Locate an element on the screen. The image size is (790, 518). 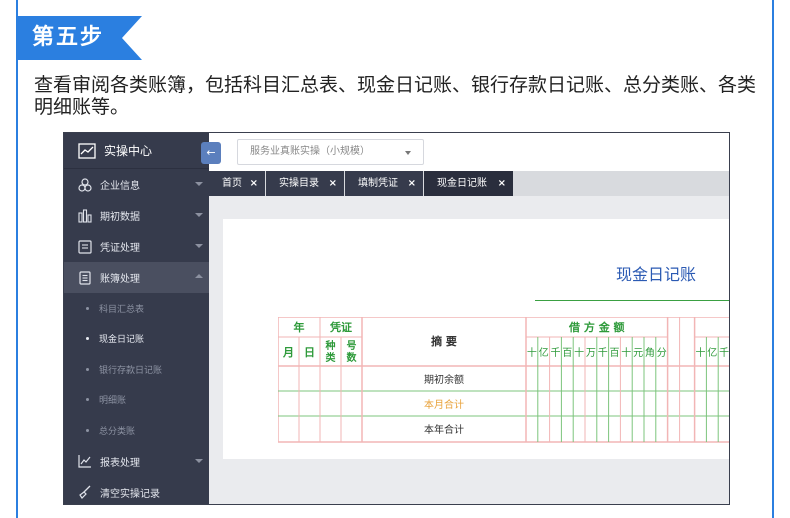
sidebar-item-voucher: 凭证处理 is located at coordinates (136, 246).